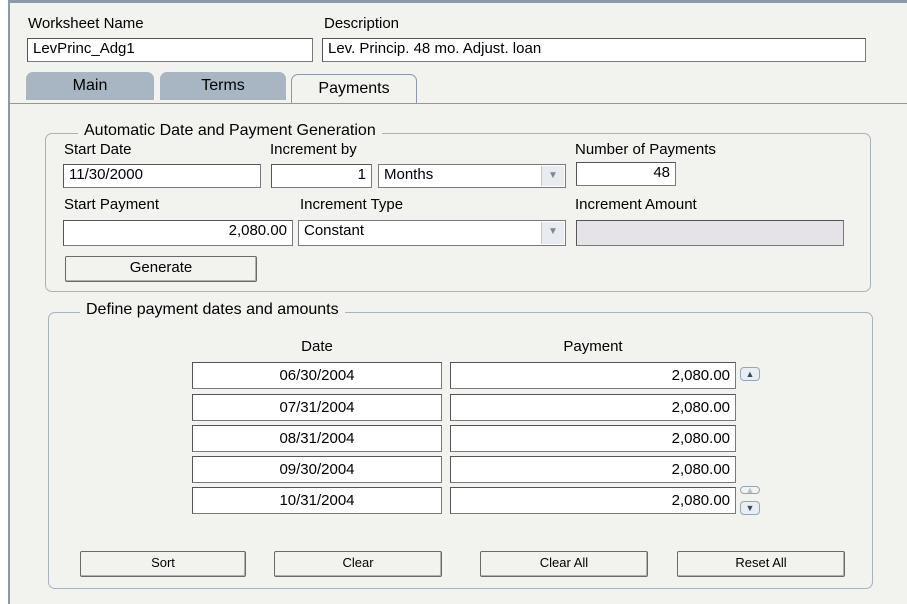 This screenshot has height=604, width=907. Describe the element at coordinates (90, 86) in the screenshot. I see `tab-main: Main` at that location.